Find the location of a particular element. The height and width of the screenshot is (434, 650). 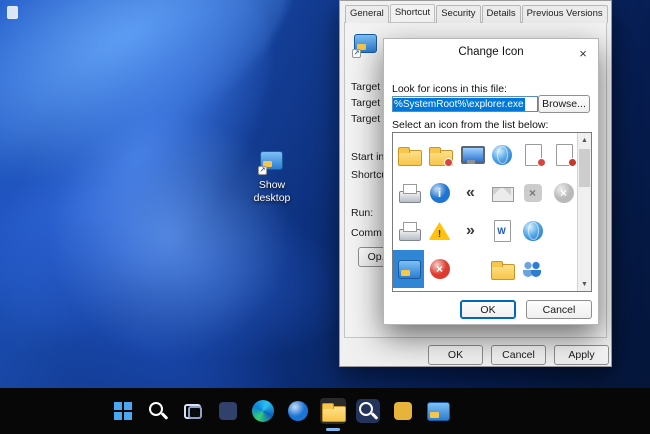

change-icon-ok-button: OK is located at coordinates (488, 309).